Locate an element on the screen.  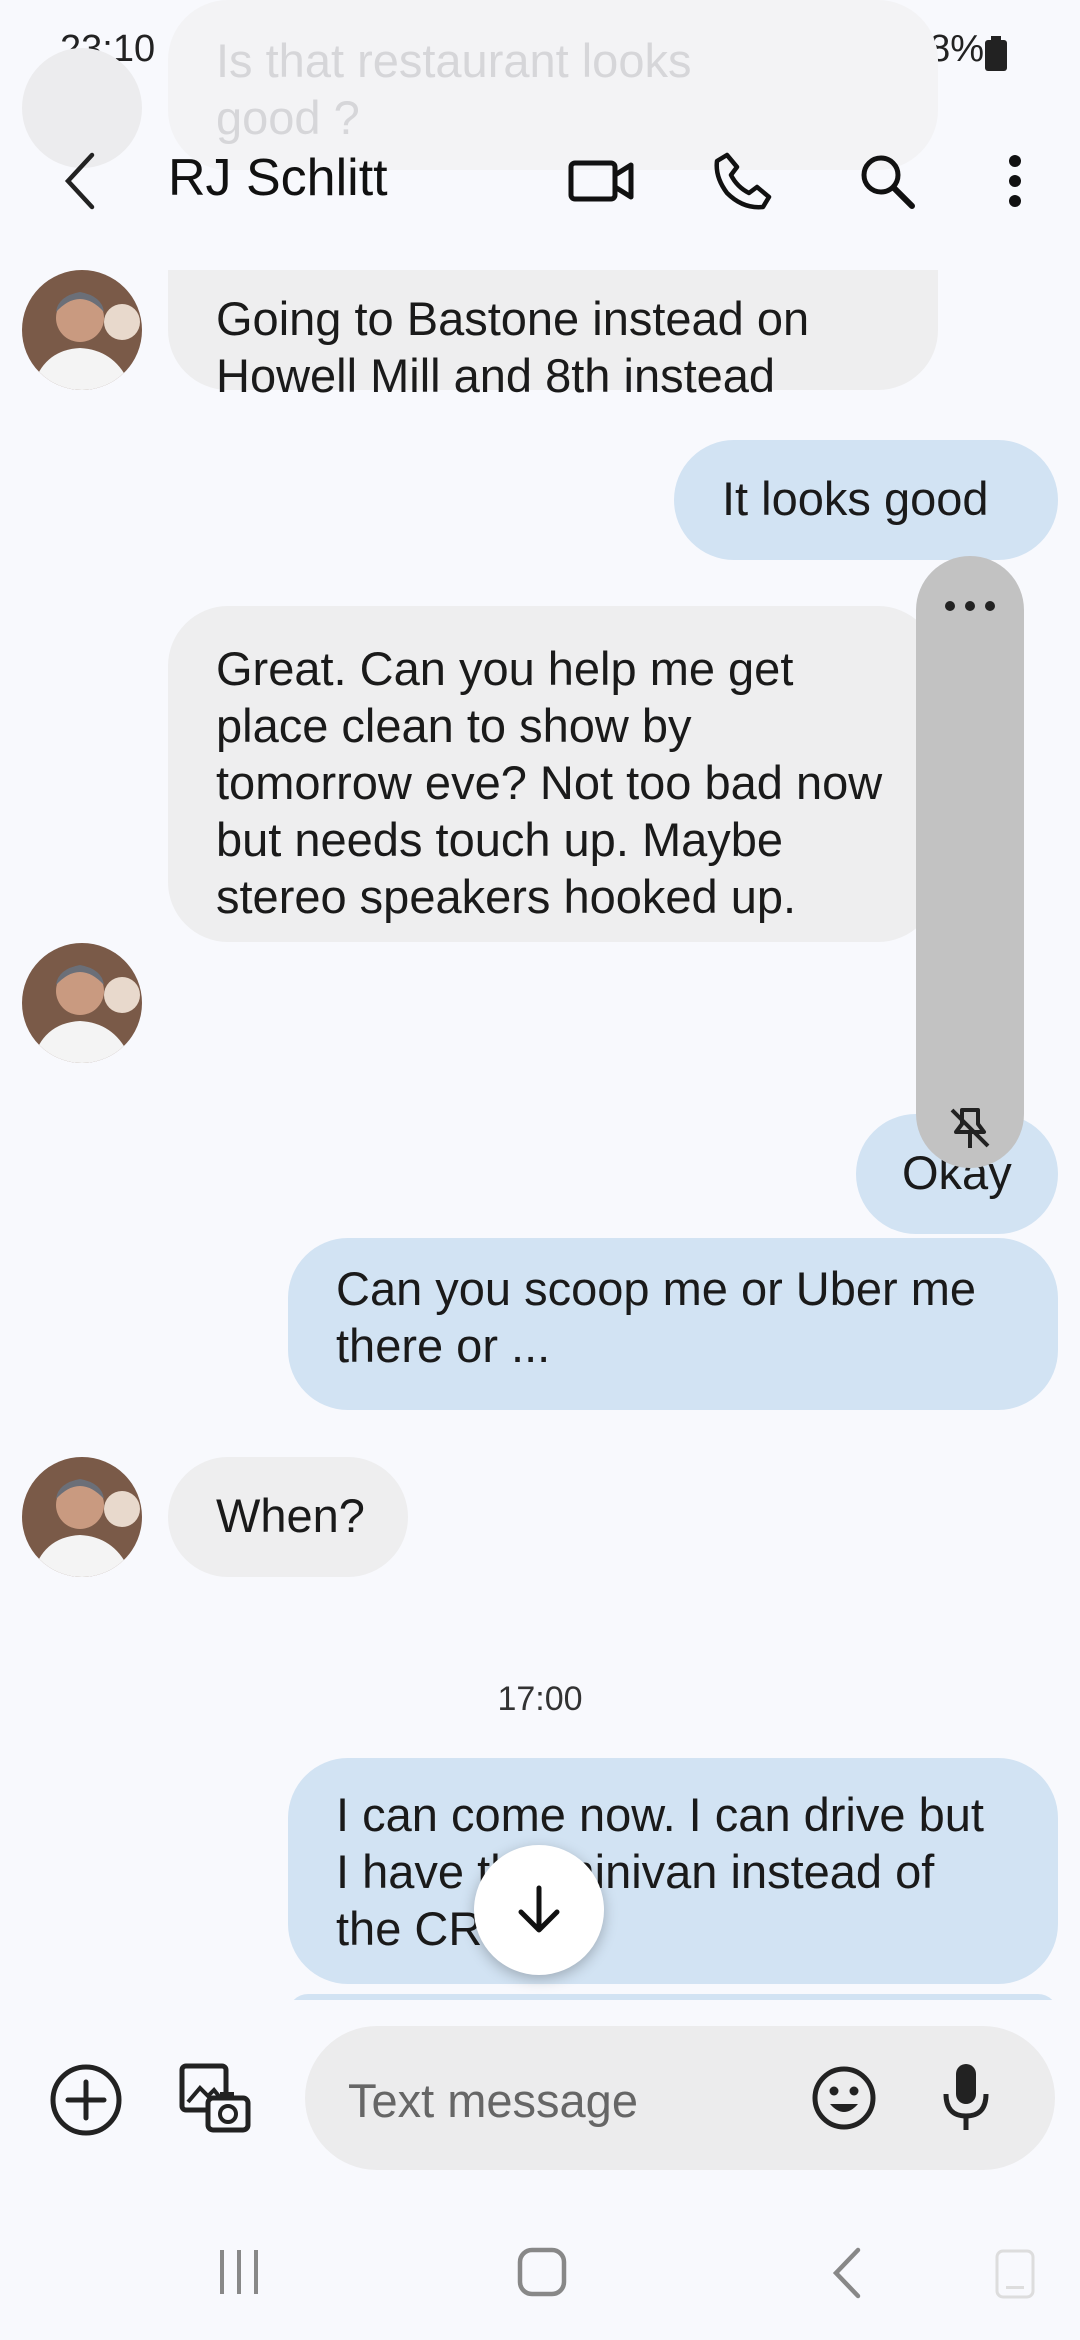
video-call-icon is located at coordinates (601, 181).